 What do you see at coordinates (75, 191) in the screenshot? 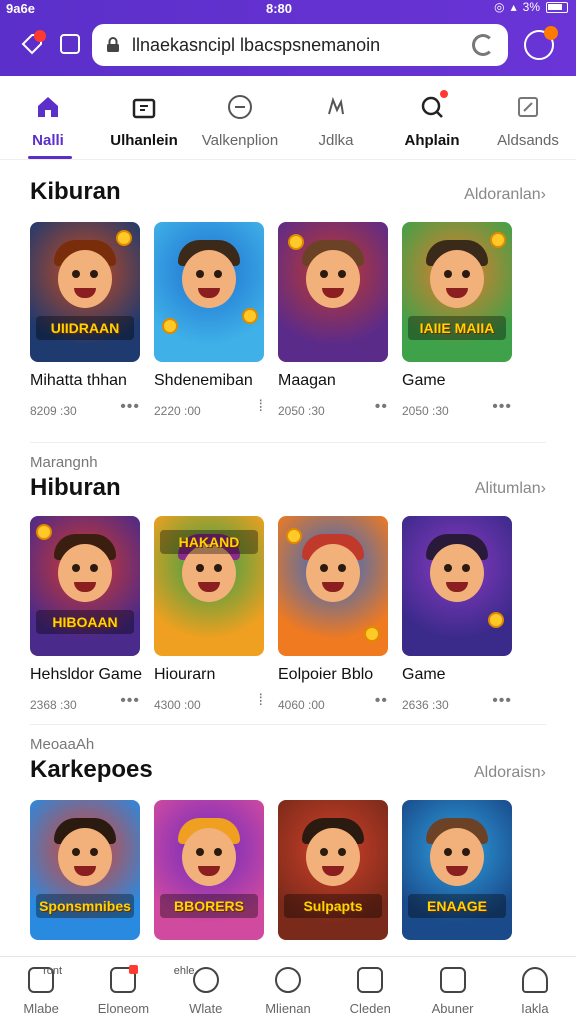
I see `section-title: Kiburan` at bounding box center [75, 191].